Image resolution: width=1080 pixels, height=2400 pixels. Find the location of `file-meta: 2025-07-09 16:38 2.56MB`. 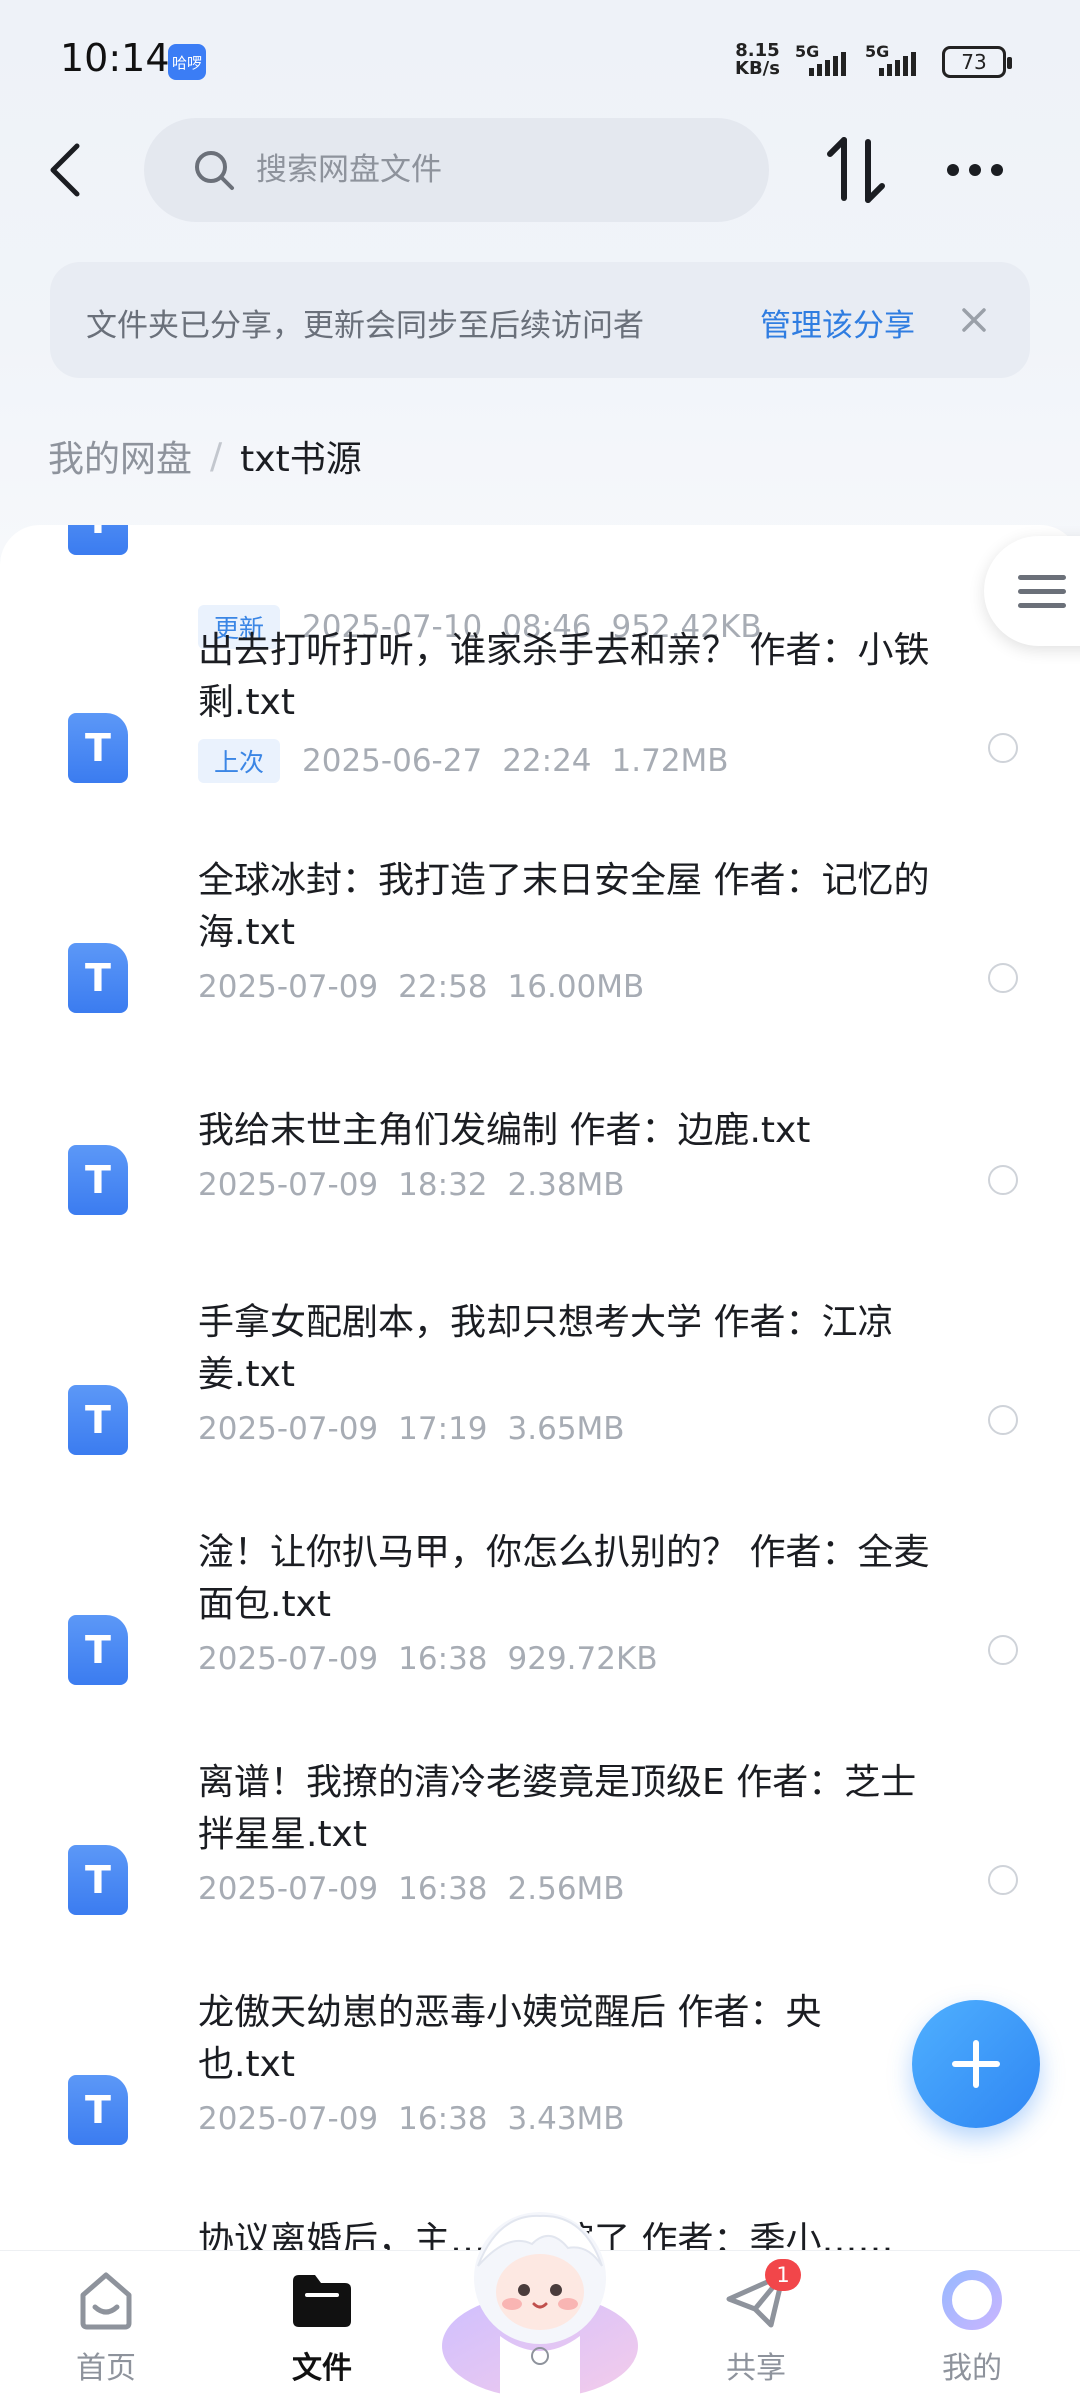

file-meta: 2025-07-09 16:38 2.56MB is located at coordinates (411, 1889).